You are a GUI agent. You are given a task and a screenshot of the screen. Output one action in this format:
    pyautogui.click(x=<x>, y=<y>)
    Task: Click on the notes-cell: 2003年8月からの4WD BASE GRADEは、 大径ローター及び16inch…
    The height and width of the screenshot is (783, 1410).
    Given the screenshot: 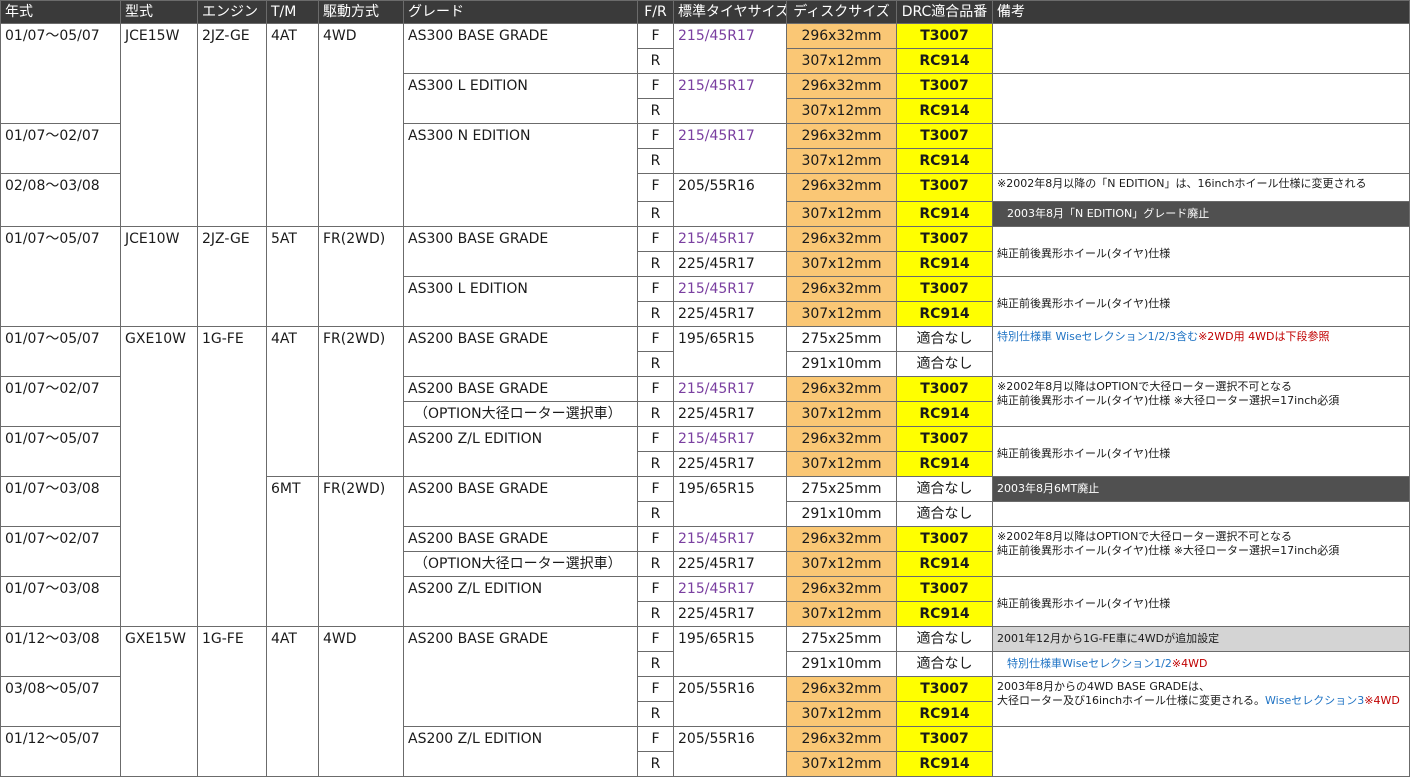 What is the action you would take?
    pyautogui.click(x=1201, y=701)
    